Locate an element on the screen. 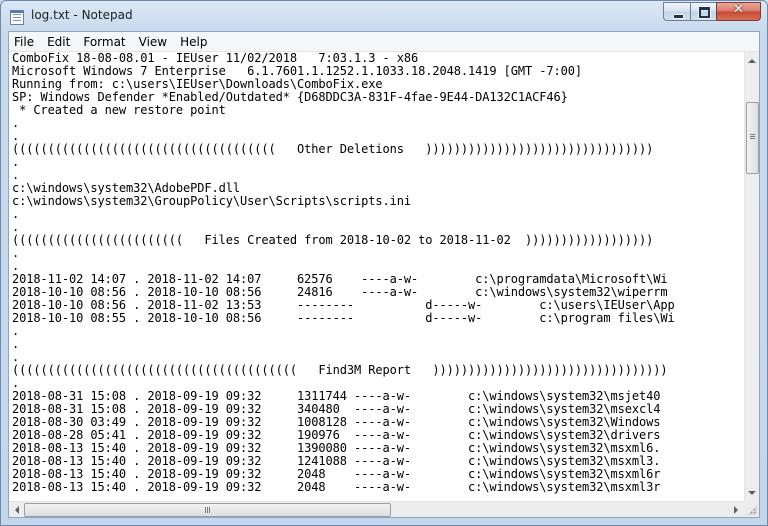 The image size is (768, 526). size-grip is located at coordinates (751, 509).